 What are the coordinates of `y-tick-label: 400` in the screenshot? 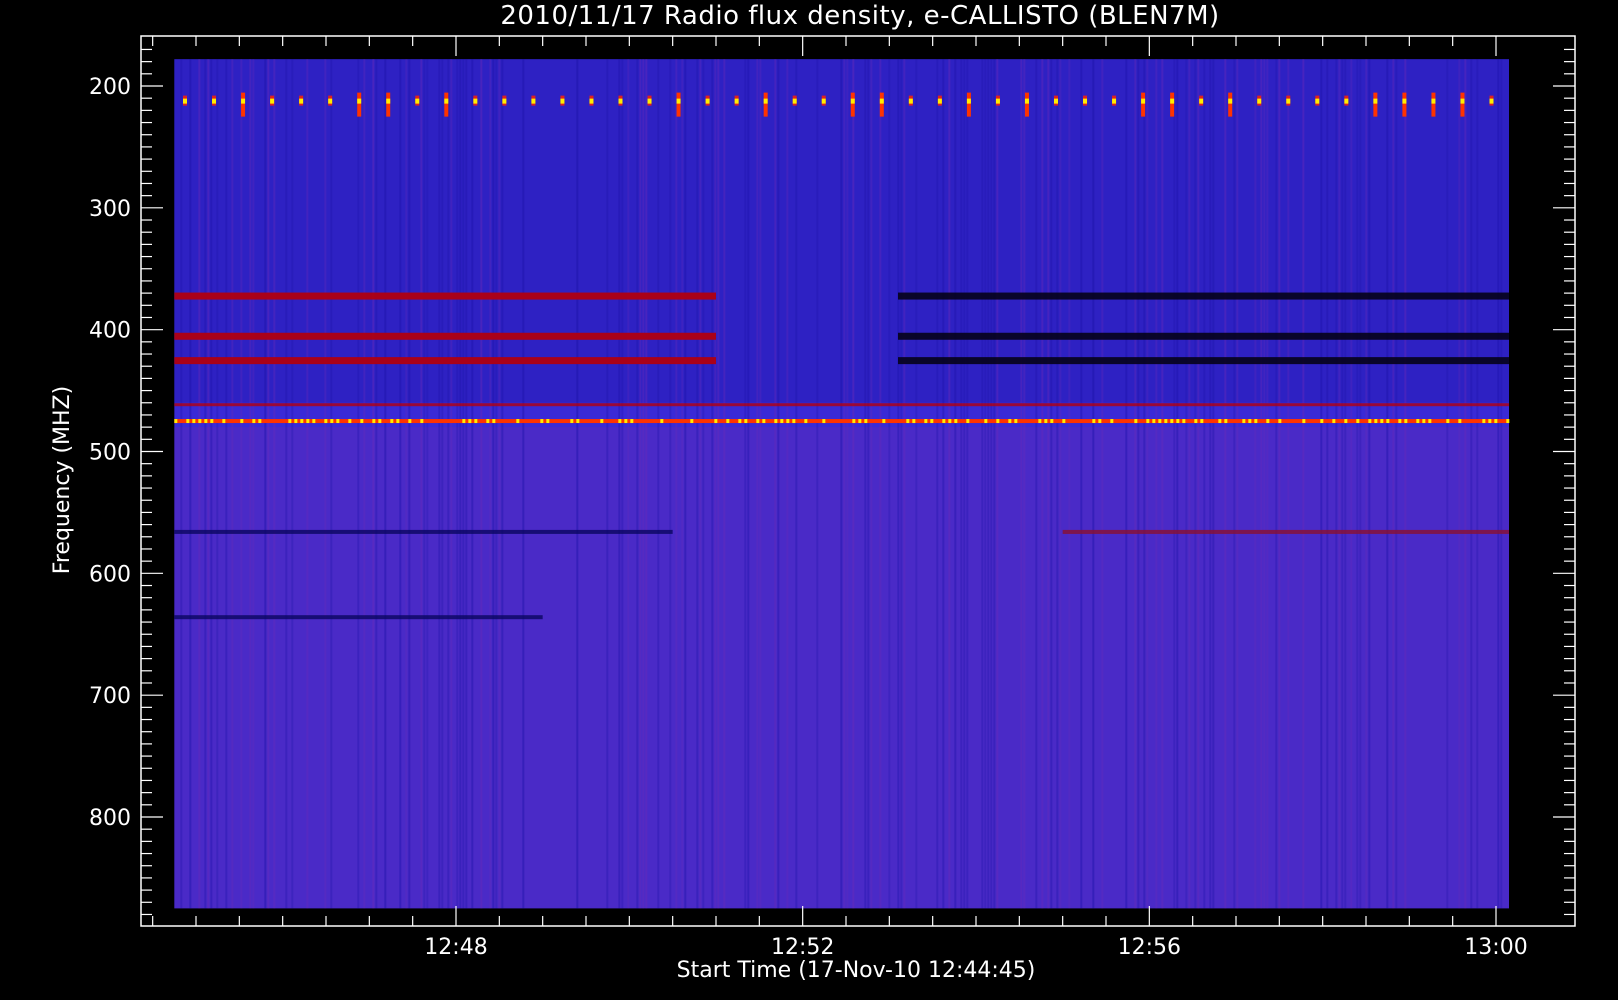 It's located at (110, 331).